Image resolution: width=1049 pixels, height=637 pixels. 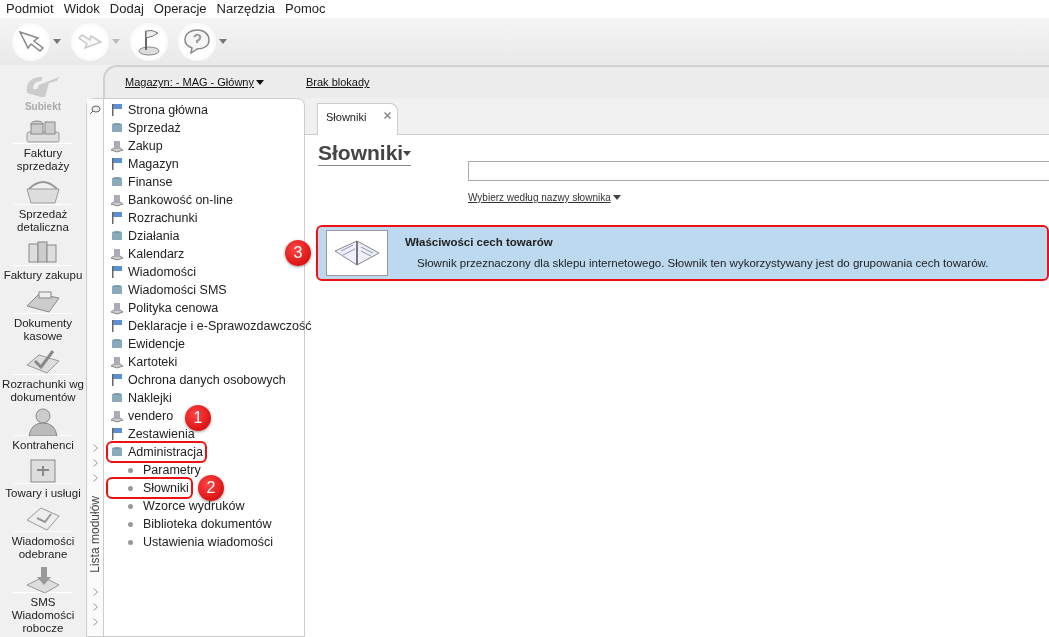 I want to click on module-item: Wiadomości, so click(x=153, y=272).